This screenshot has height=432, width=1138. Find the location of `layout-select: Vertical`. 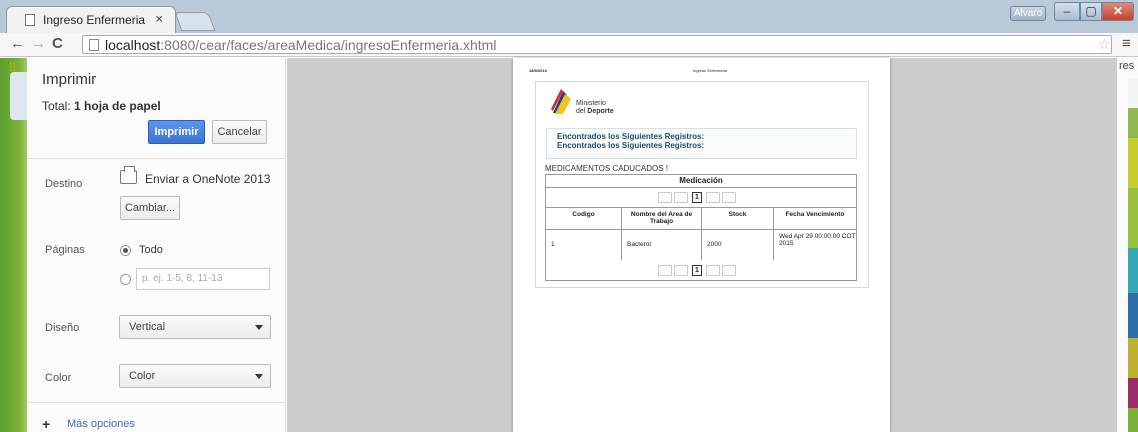

layout-select: Vertical is located at coordinates (195, 327).